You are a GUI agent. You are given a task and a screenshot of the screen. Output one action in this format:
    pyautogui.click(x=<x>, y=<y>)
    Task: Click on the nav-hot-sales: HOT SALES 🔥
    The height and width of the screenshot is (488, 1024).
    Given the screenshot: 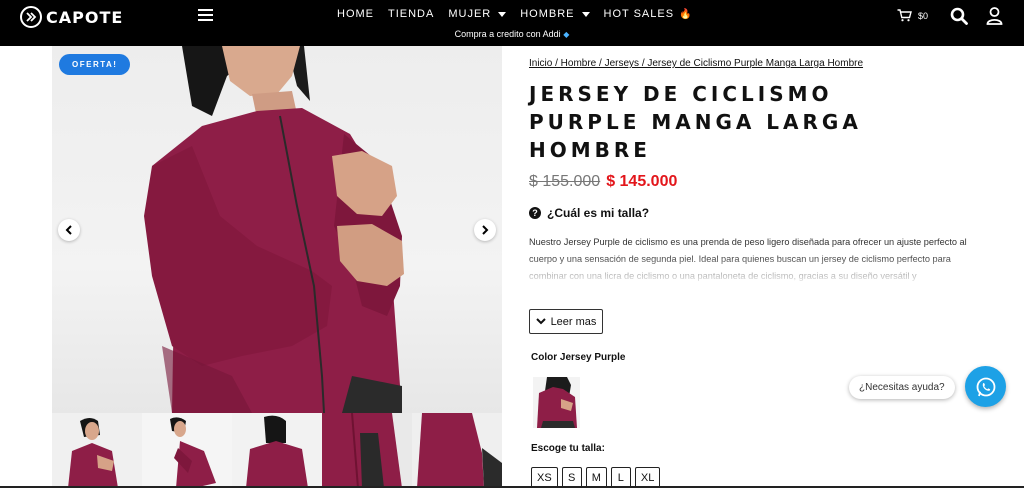 What is the action you would take?
    pyautogui.click(x=648, y=14)
    